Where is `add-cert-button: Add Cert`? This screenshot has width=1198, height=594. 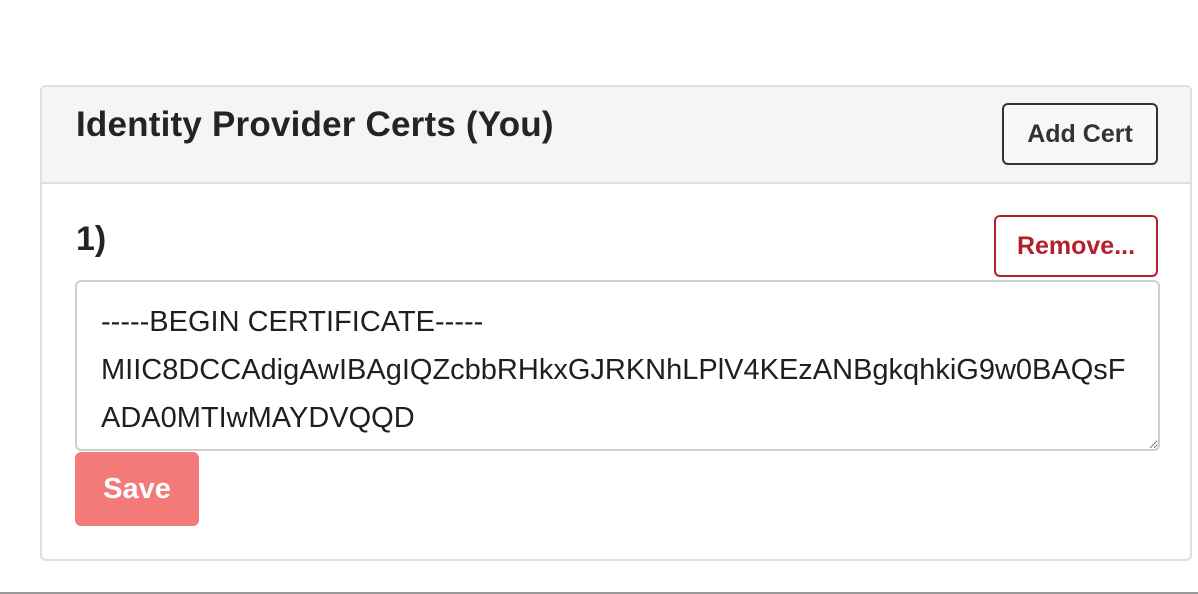 add-cert-button: Add Cert is located at coordinates (1080, 134).